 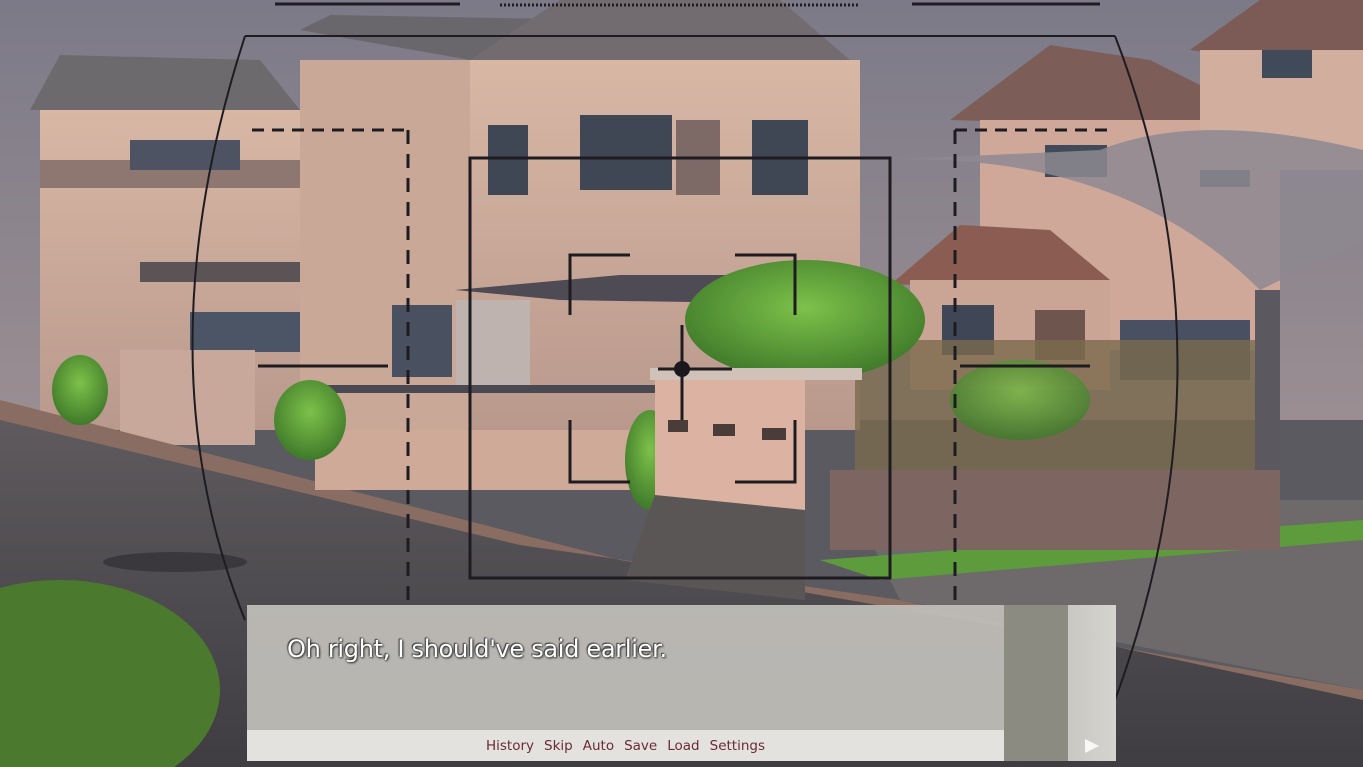 I want to click on play-triangle-icon, so click(x=1092, y=745).